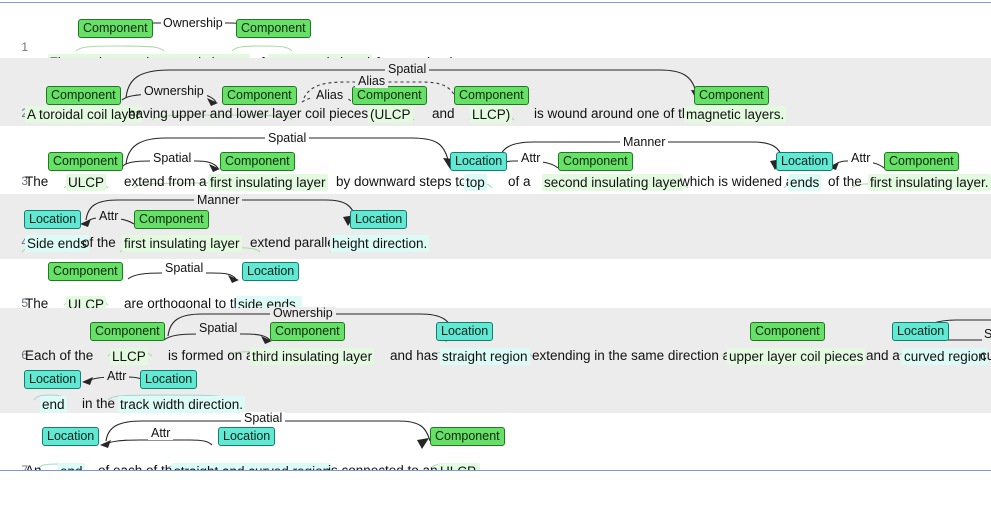 This screenshot has height=517, width=991. I want to click on plain-text: and, so click(443, 113).